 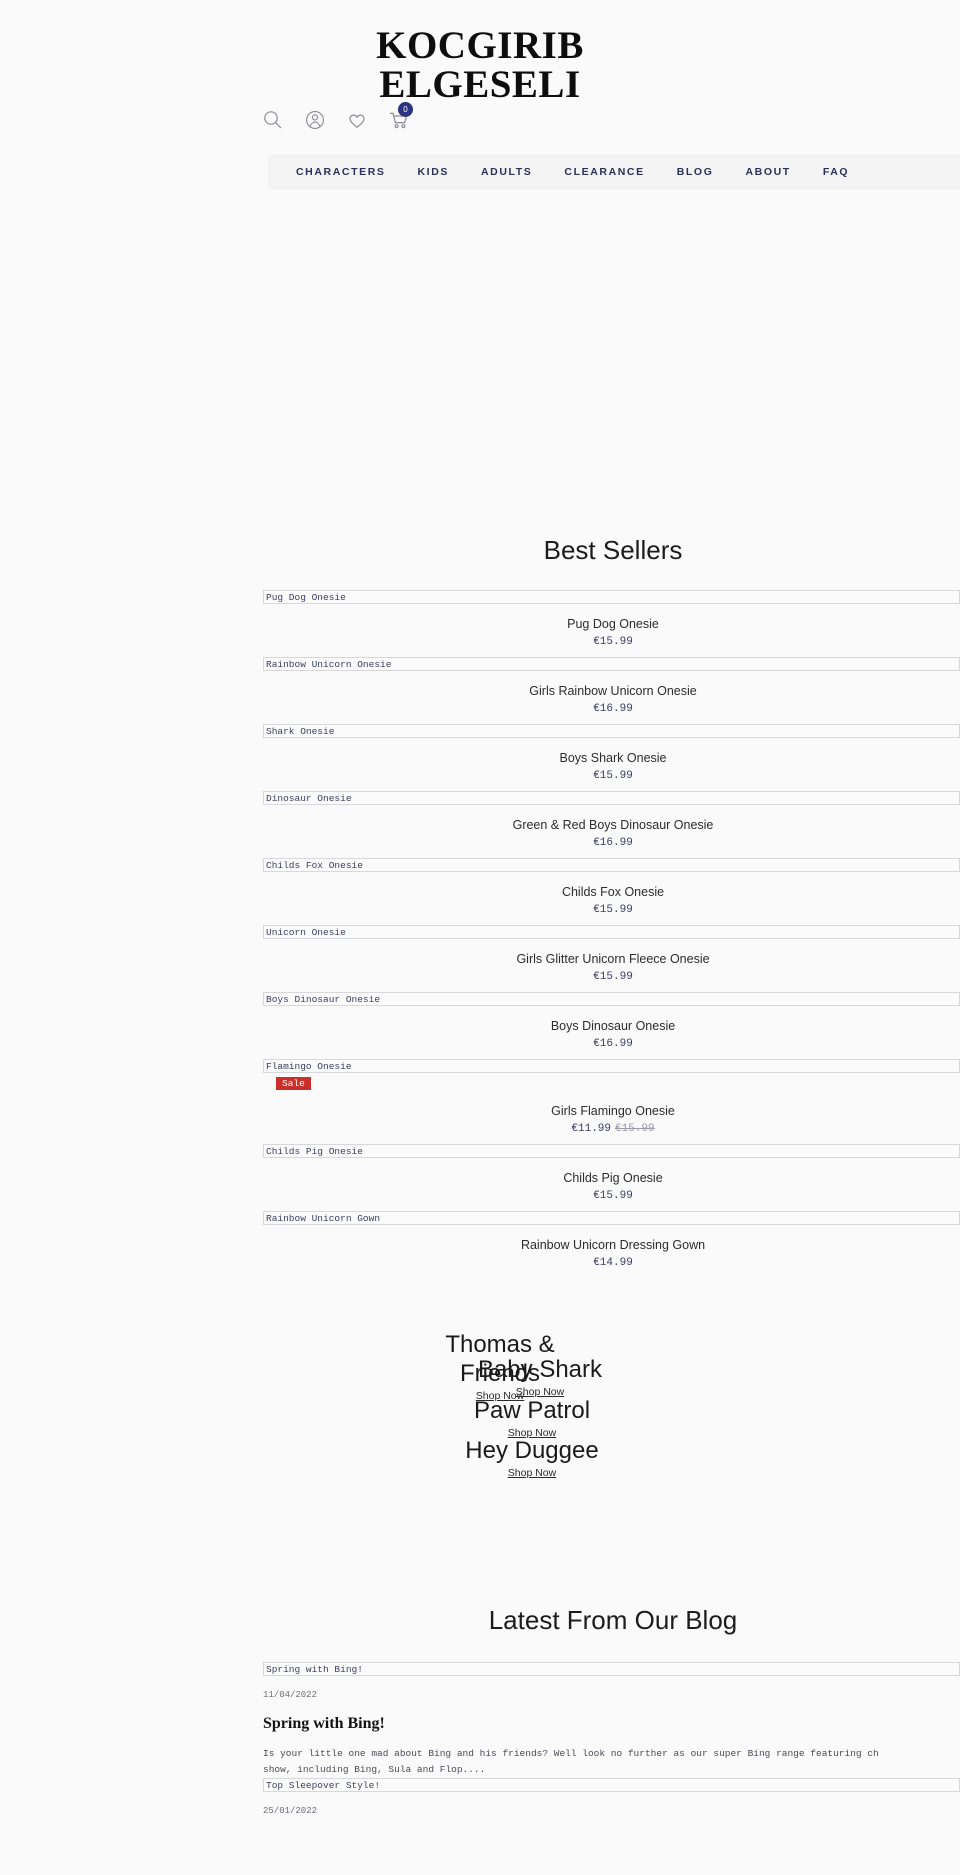 I want to click on product-meta: Pug Dog Onesie €15.99, so click(x=606, y=630).